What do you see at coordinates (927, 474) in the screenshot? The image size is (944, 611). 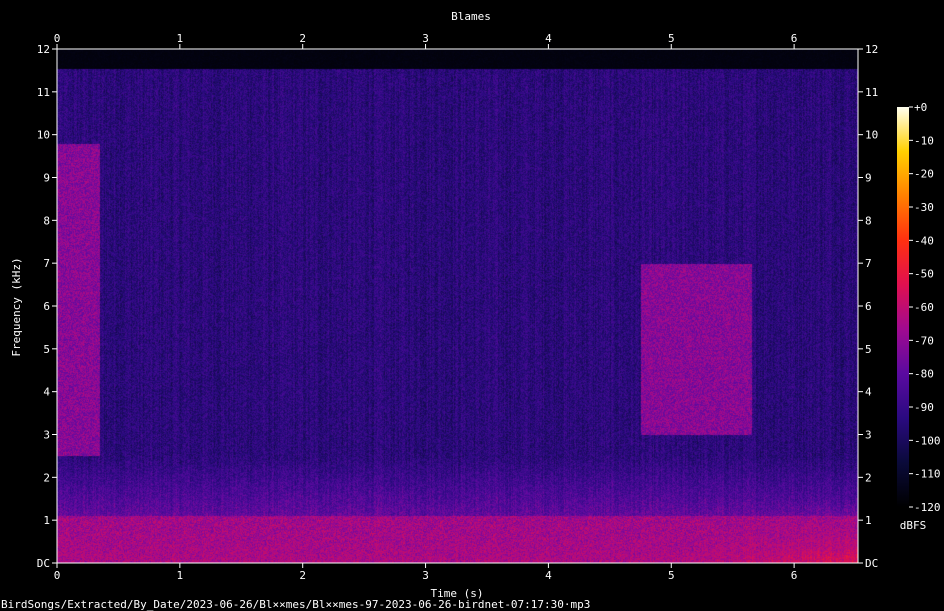 I see `colorbar-tick-label: -110` at bounding box center [927, 474].